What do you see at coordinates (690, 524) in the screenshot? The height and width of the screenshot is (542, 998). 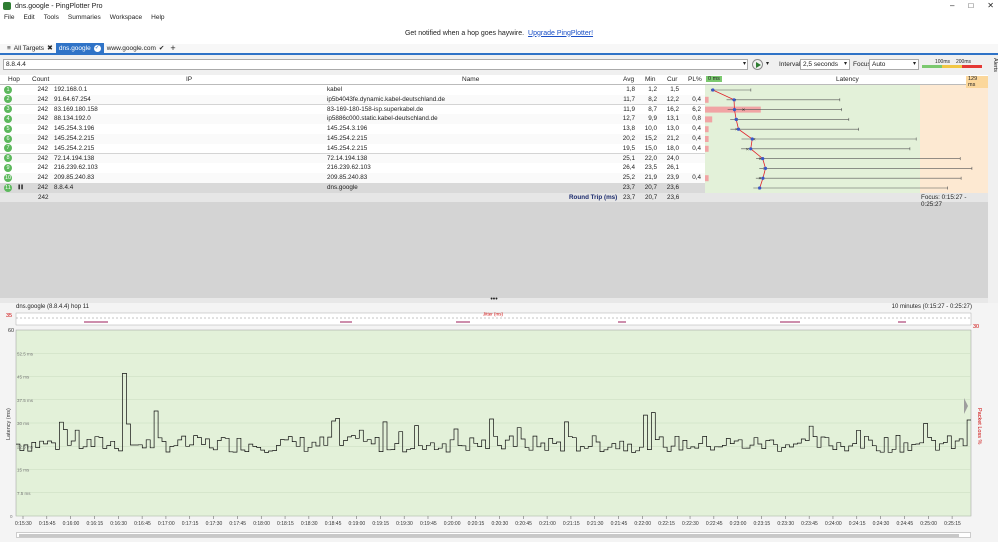 I see `x-tick-label: 0:22:30` at bounding box center [690, 524].